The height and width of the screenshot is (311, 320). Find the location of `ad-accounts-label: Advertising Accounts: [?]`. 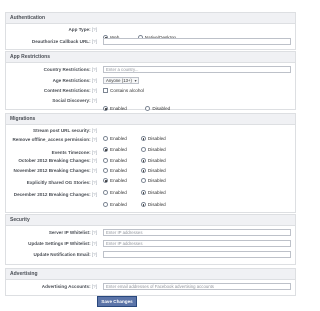

ad-accounts-label: Advertising Accounts: [?] is located at coordinates (69, 286).